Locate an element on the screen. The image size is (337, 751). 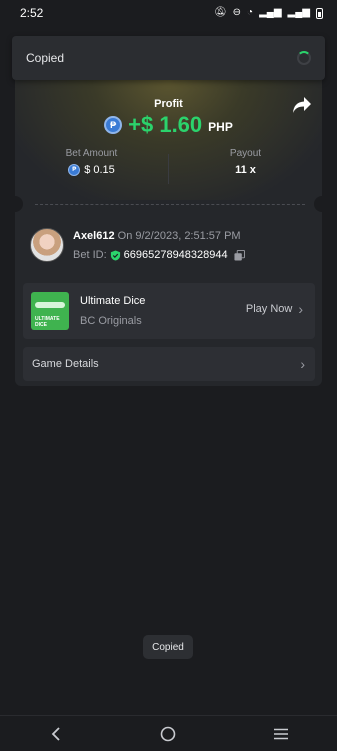
game-details-row: Game Details › is located at coordinates (169, 364).